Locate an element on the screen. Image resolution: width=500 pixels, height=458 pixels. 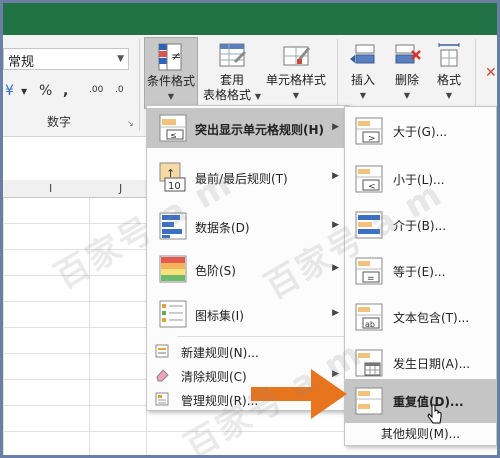
table-format-label-1: 套用 is located at coordinates (231, 80).